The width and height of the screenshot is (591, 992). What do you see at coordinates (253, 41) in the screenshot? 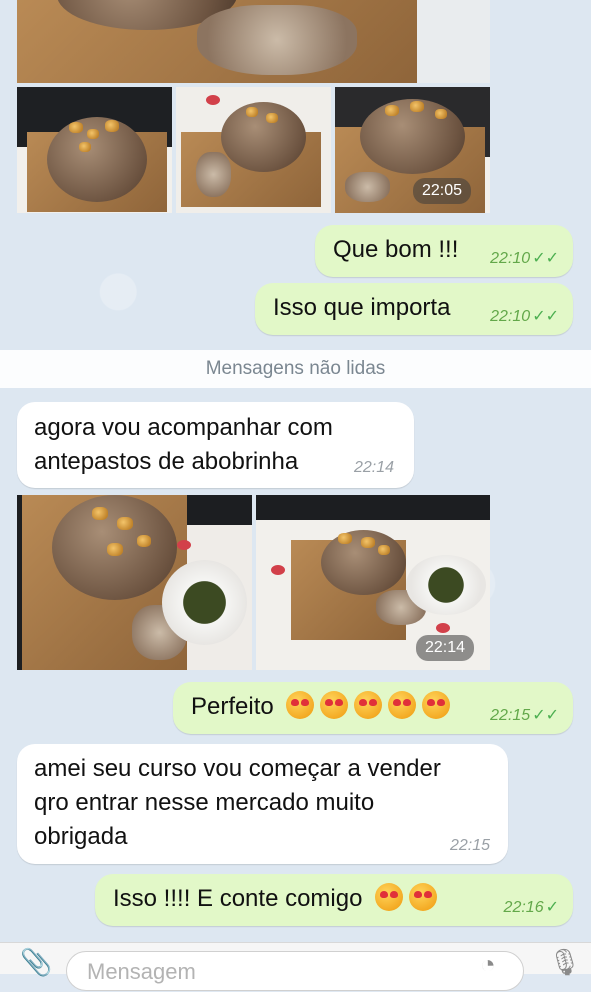
I see `photo-bread-large` at bounding box center [253, 41].